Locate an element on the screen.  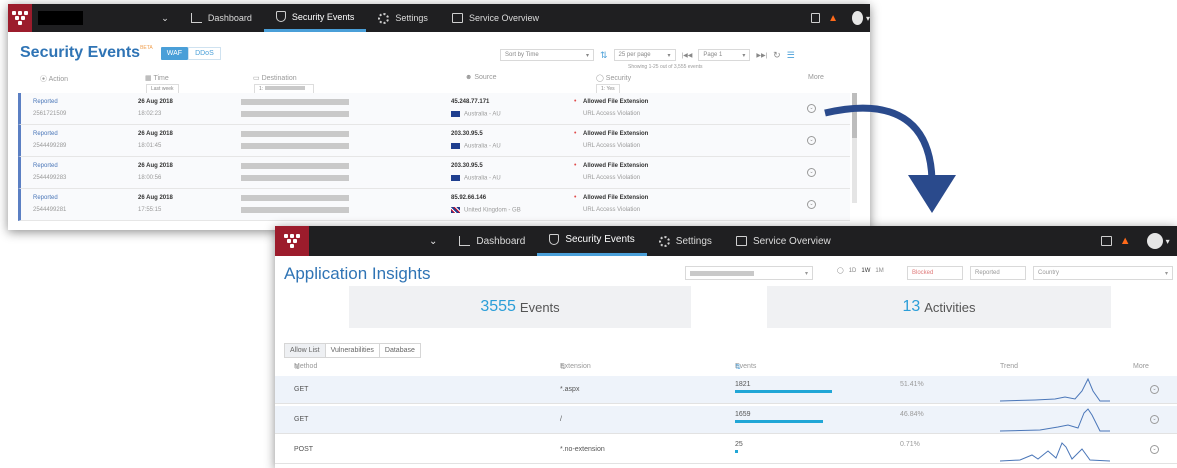
action-label: Reported is located at coordinates (45, 134).